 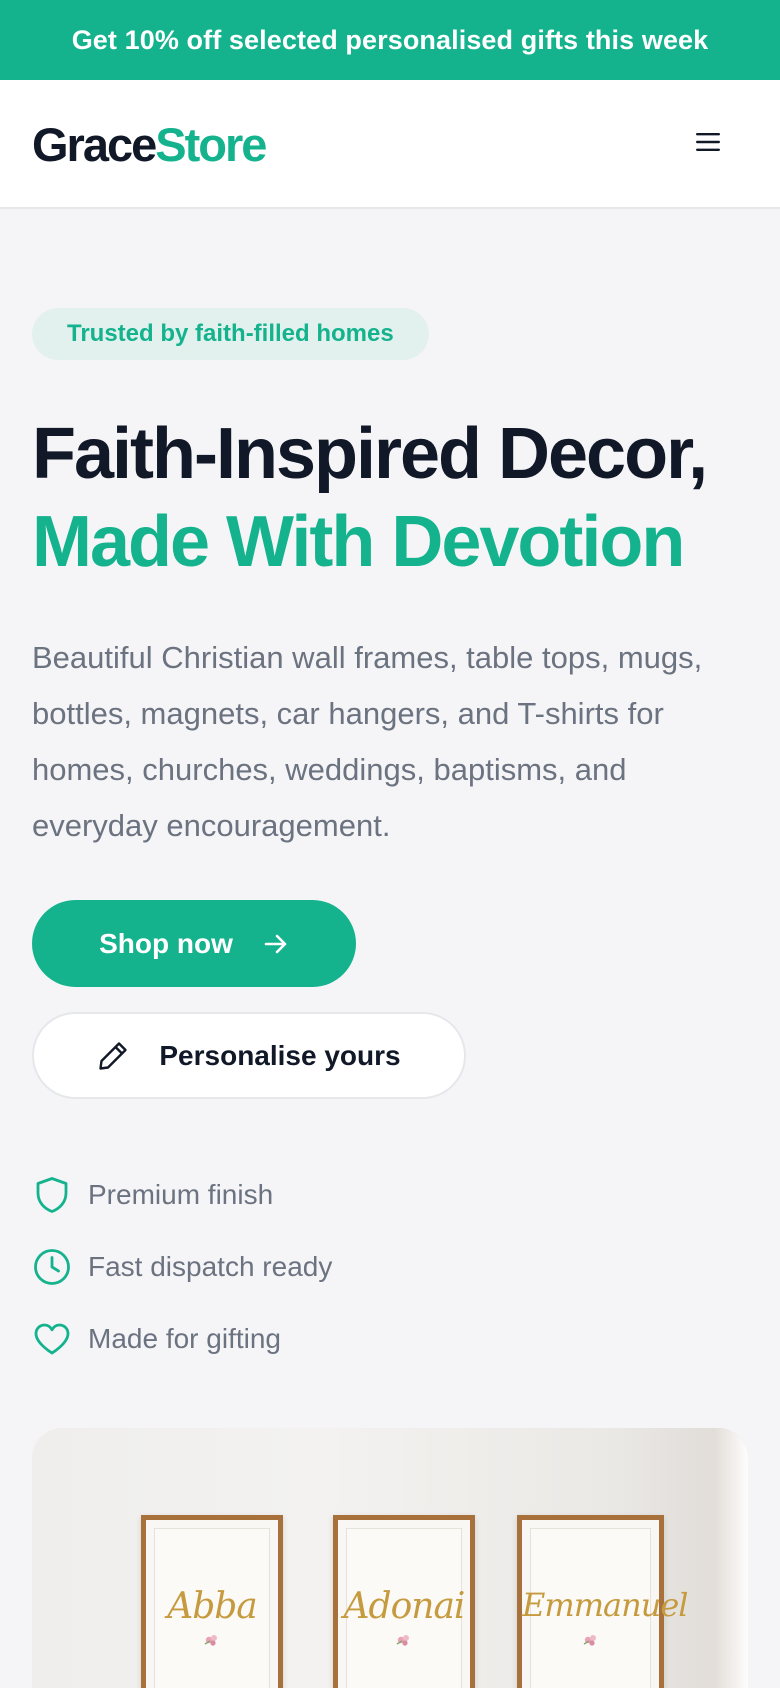 I want to click on feature-label: Fast dispatch ready, so click(x=210, y=1266).